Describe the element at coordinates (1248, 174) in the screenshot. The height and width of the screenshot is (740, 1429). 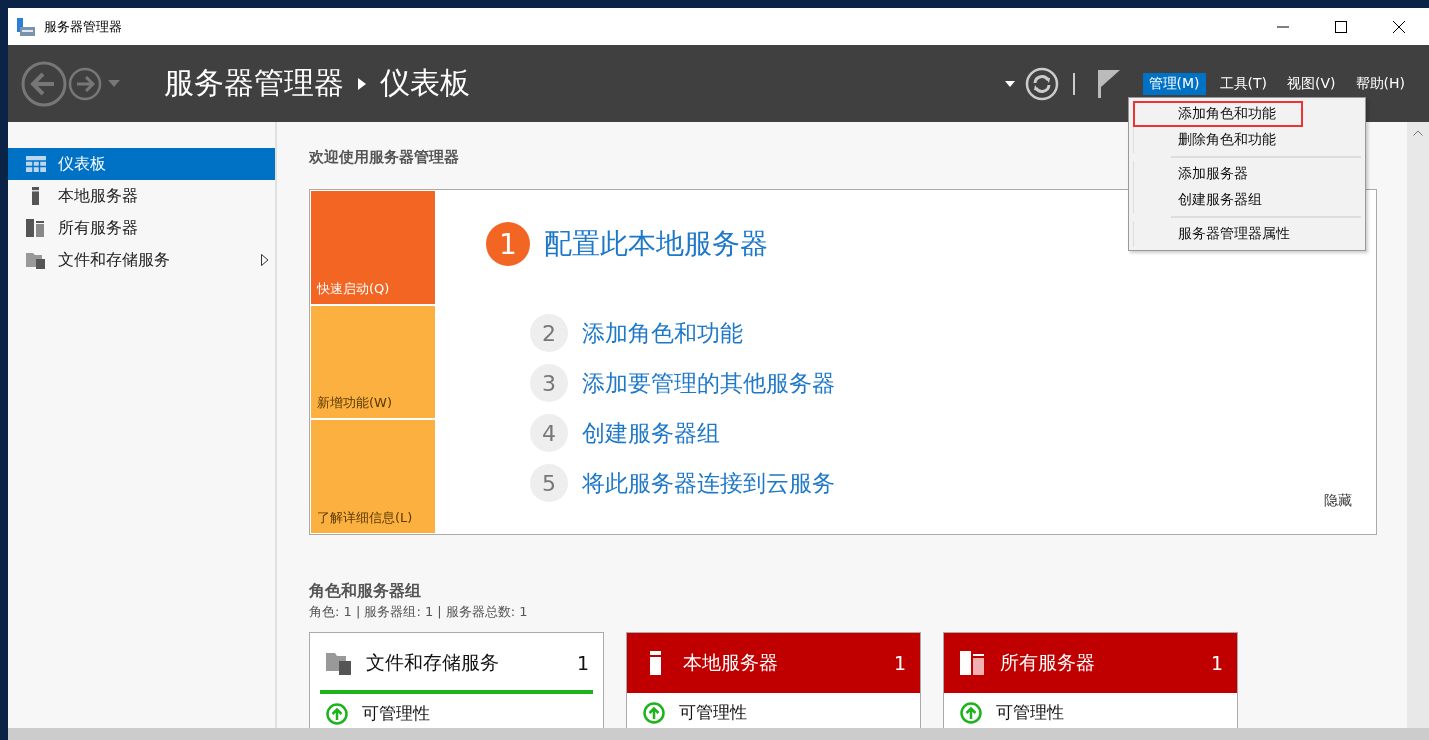
I see `menu-option: 添加服务器` at that location.